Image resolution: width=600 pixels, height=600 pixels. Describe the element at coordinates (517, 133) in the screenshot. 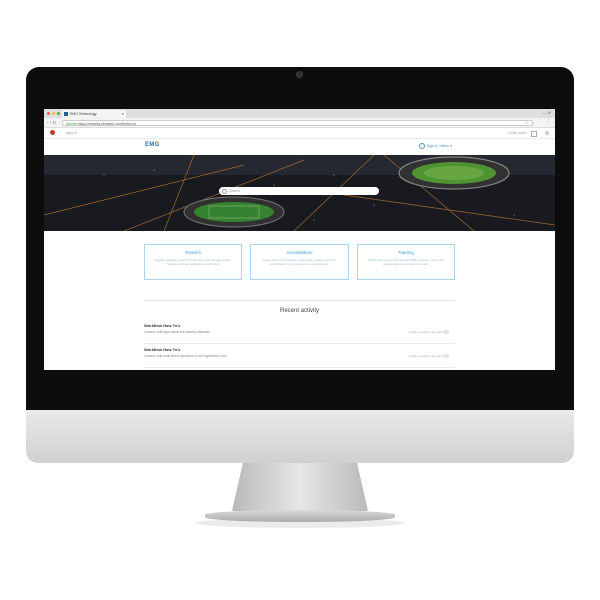

I see `guide-admin-link: Guide admin` at that location.